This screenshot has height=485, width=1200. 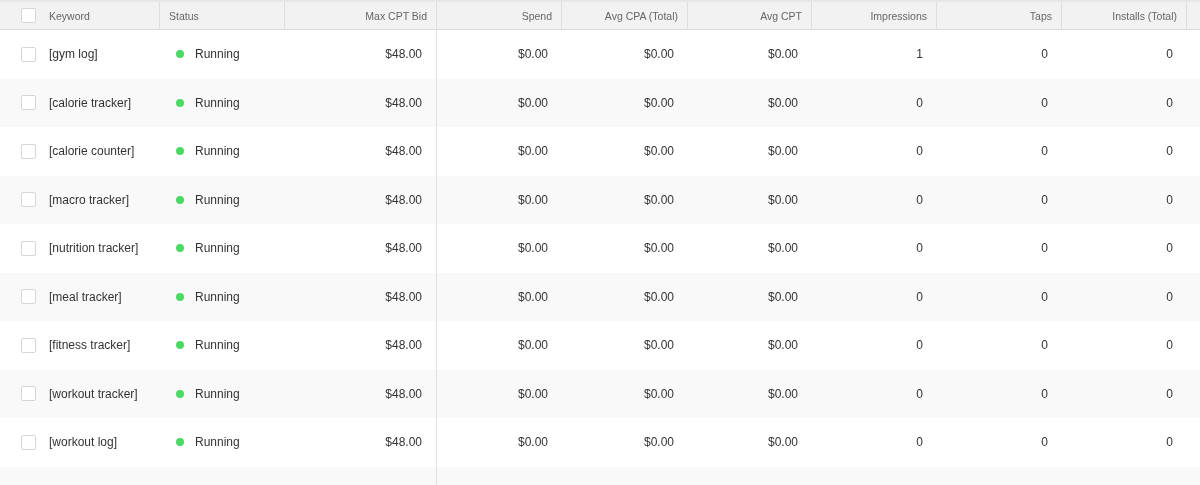 What do you see at coordinates (781, 15) in the screenshot?
I see `column-header: Avg CPT` at bounding box center [781, 15].